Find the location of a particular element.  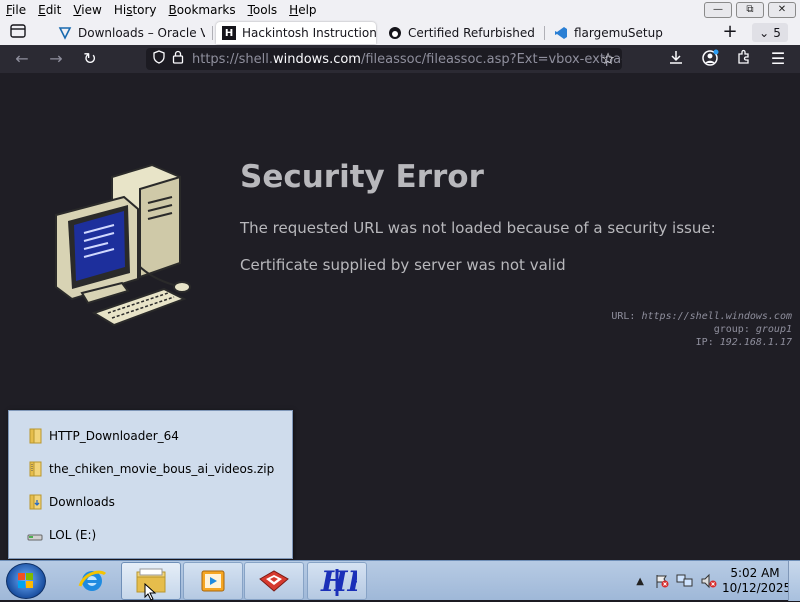

new-tab-button: + is located at coordinates (730, 32).